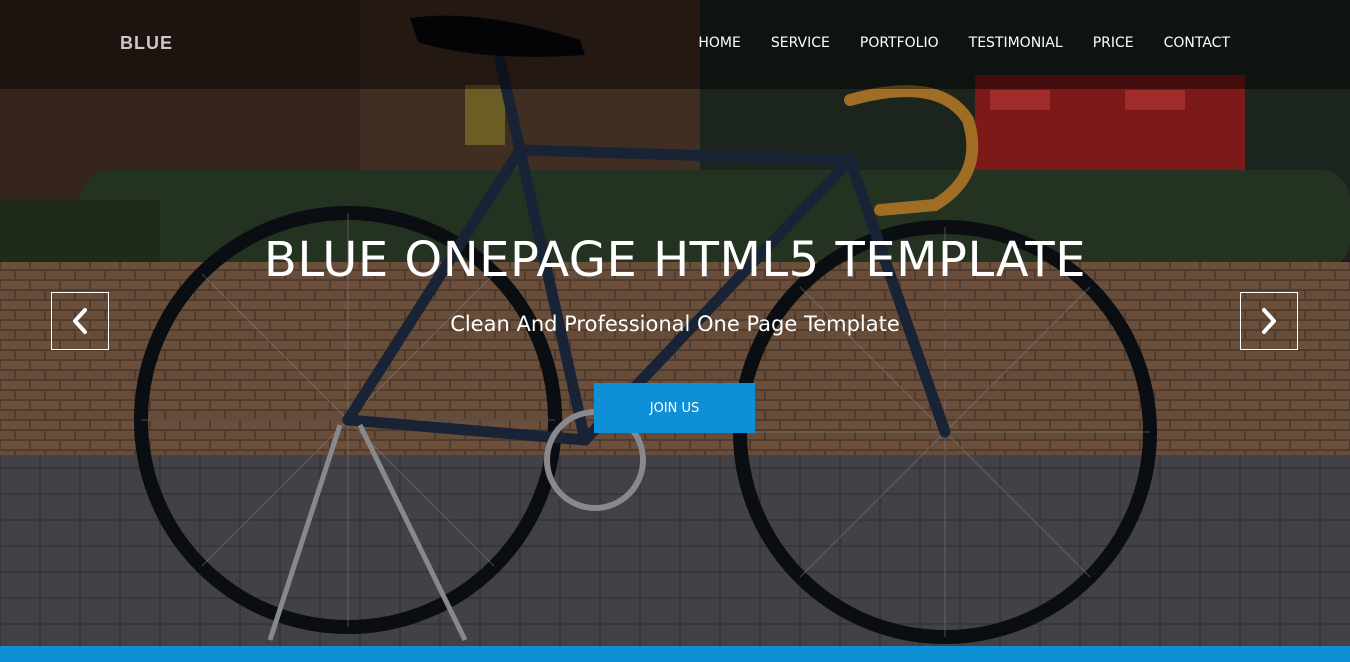 Image resolution: width=1350 pixels, height=662 pixels. I want to click on join-us-button: JOIN US, so click(674, 408).